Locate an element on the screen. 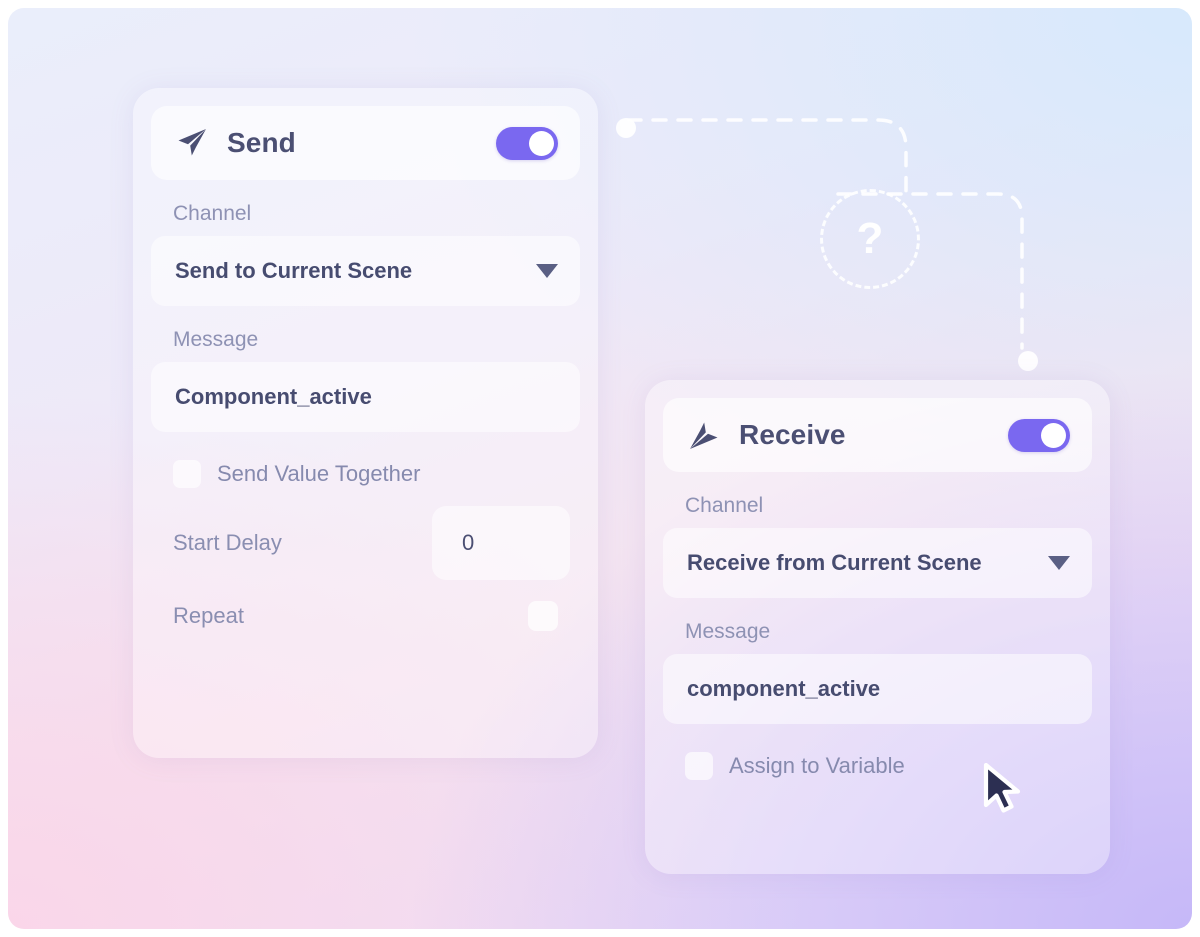  assign-to-variable-row: Assign to Variable is located at coordinates (877, 766).